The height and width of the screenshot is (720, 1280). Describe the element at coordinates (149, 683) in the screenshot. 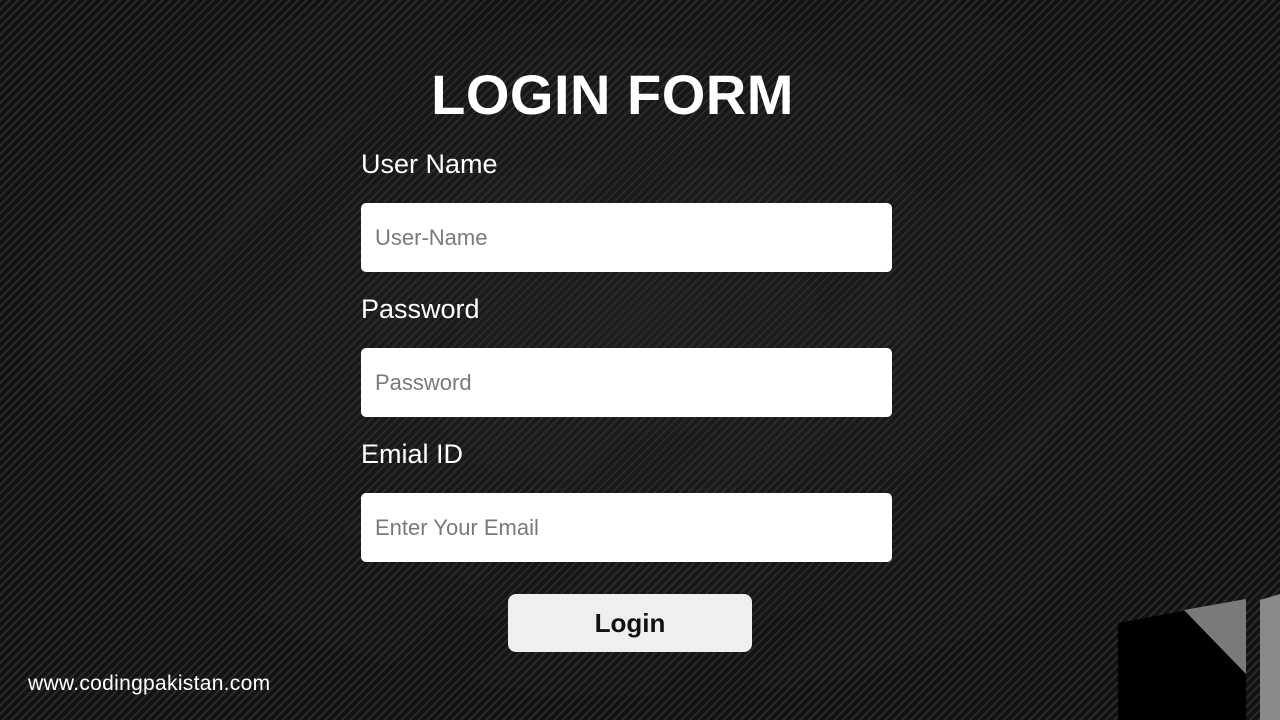

I see `site-url: www.codingpakistan.com` at that location.